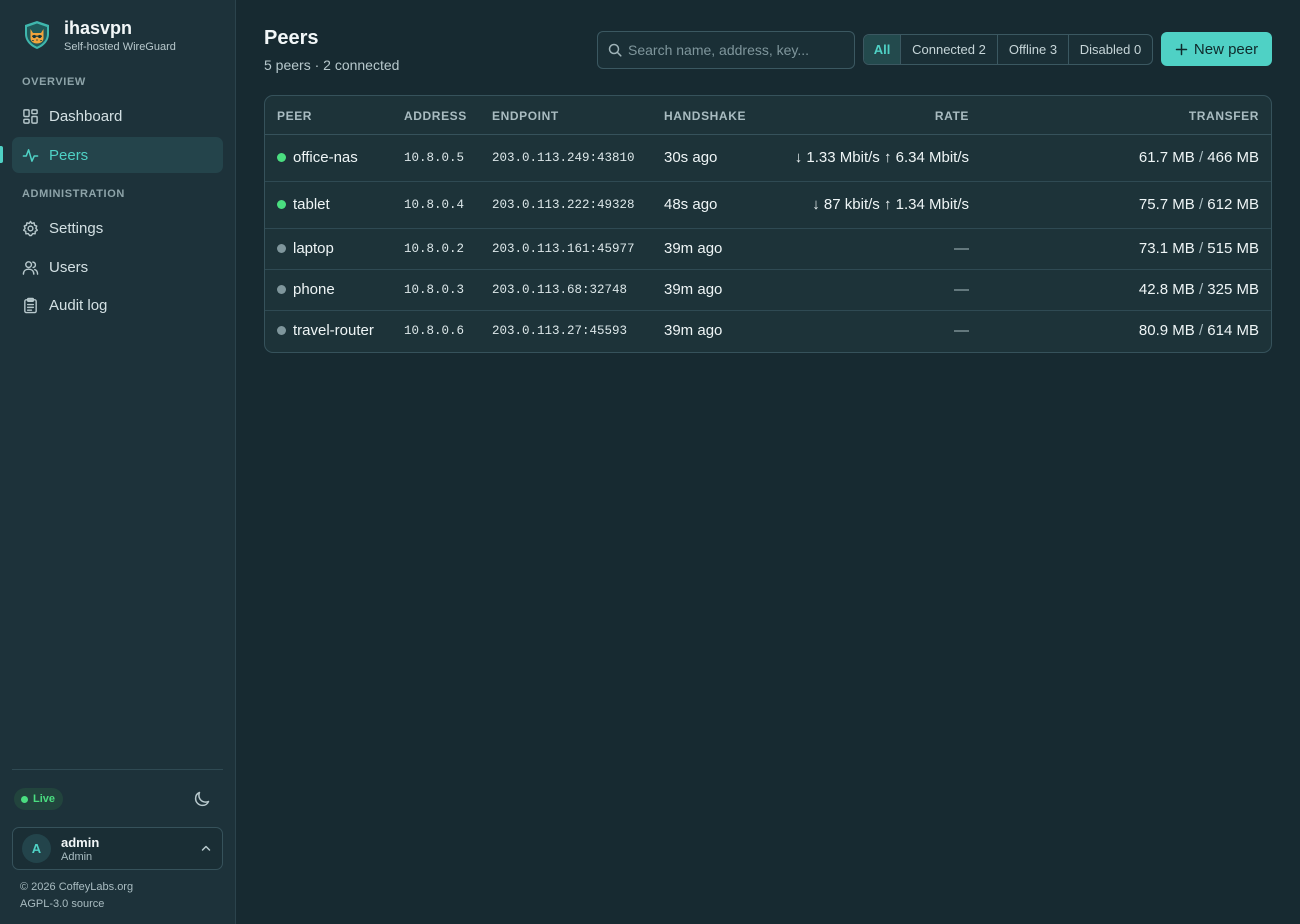 This screenshot has height=924, width=1300. Describe the element at coordinates (1033, 49) in the screenshot. I see `filter-offline-button: Offline 3` at that location.